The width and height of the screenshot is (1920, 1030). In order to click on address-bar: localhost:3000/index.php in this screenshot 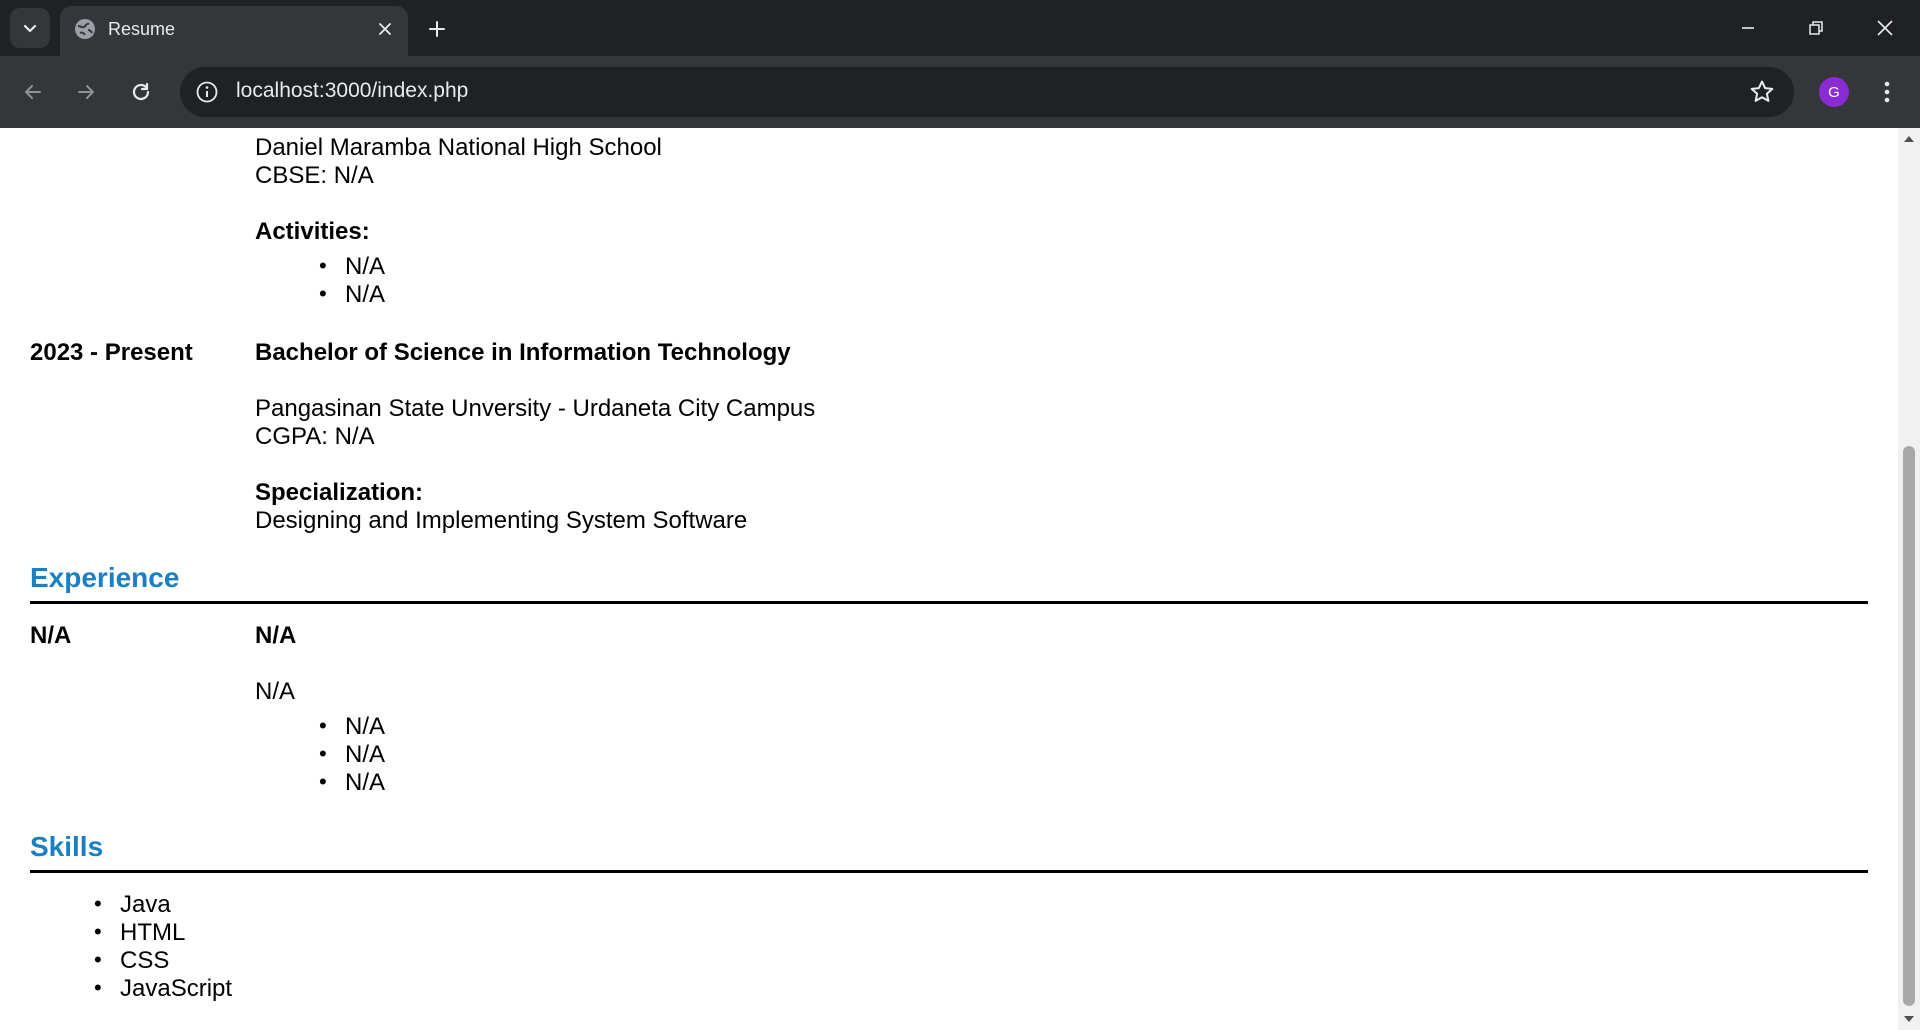, I will do `click(987, 92)`.